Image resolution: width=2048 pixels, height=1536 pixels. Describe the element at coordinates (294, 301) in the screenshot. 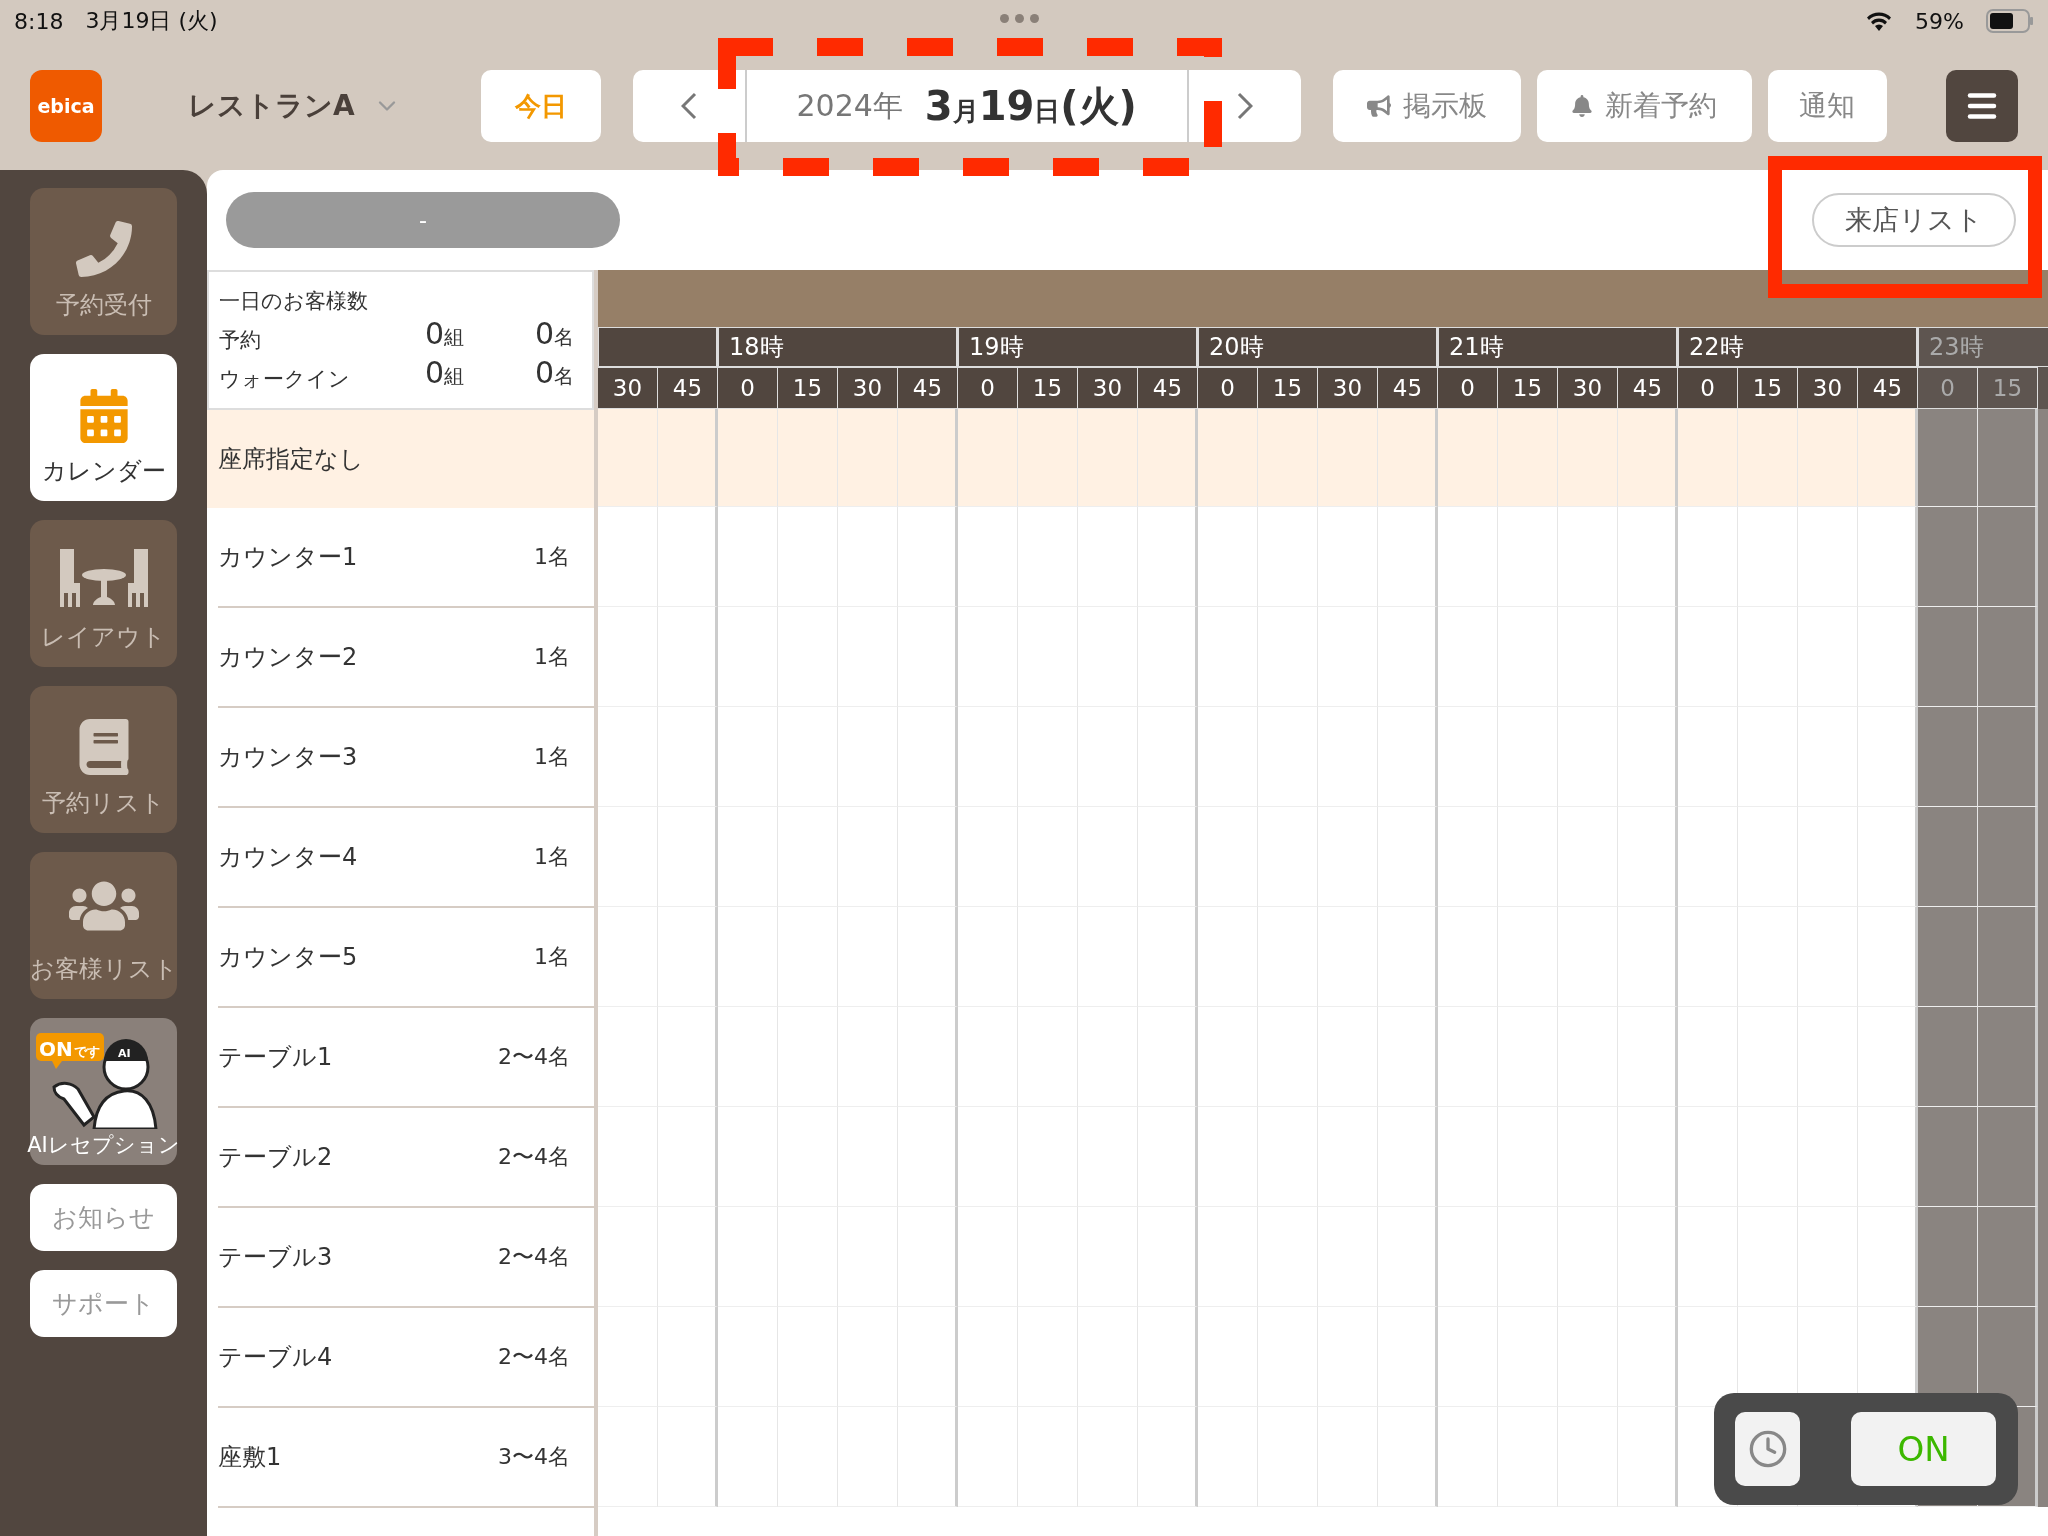

I see `summary-title: 一日のお客様数` at that location.